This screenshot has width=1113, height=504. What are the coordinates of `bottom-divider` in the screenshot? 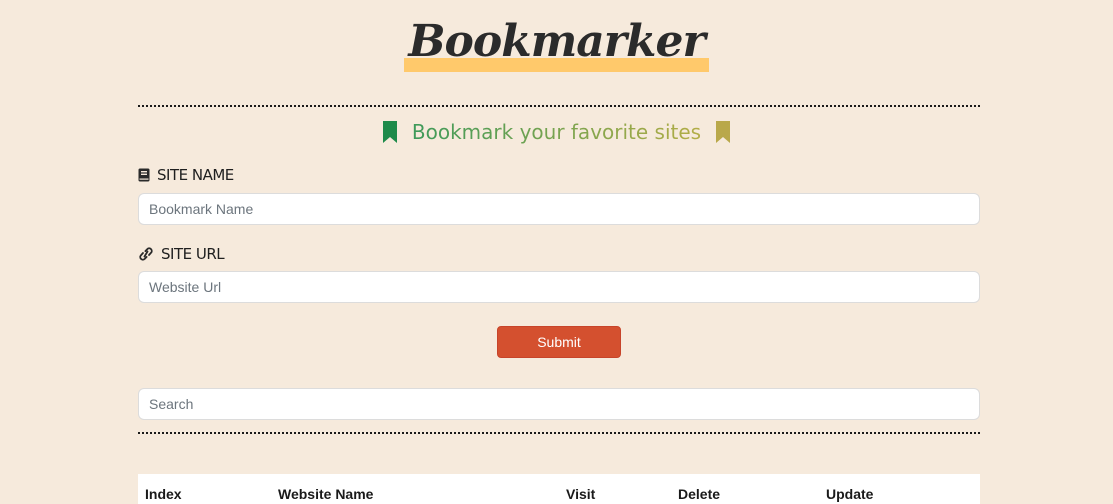 It's located at (559, 433).